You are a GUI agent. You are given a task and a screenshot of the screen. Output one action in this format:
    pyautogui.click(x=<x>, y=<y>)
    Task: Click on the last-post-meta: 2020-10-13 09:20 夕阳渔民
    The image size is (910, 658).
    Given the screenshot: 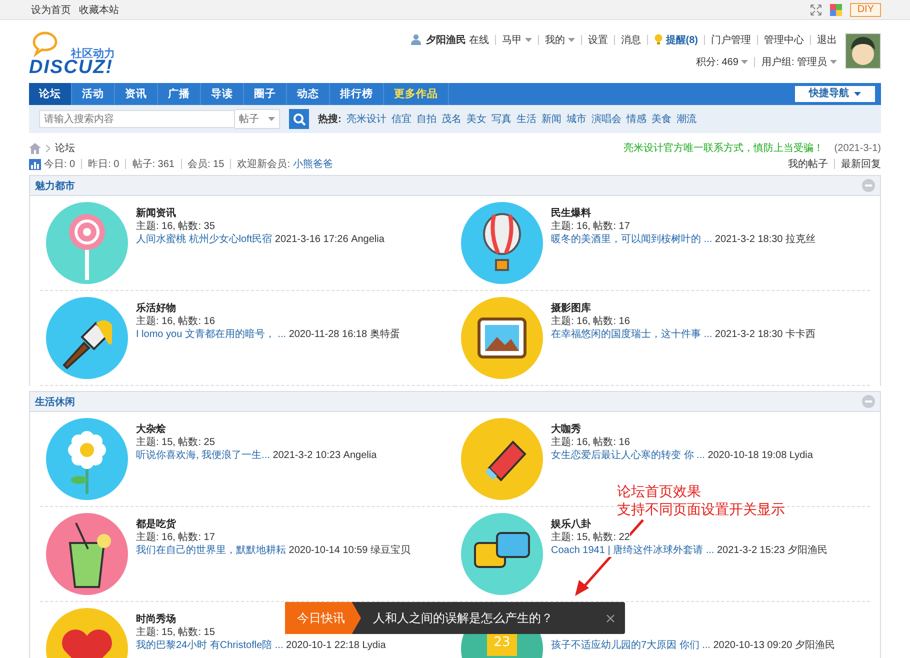 What is the action you would take?
    pyautogui.click(x=774, y=645)
    